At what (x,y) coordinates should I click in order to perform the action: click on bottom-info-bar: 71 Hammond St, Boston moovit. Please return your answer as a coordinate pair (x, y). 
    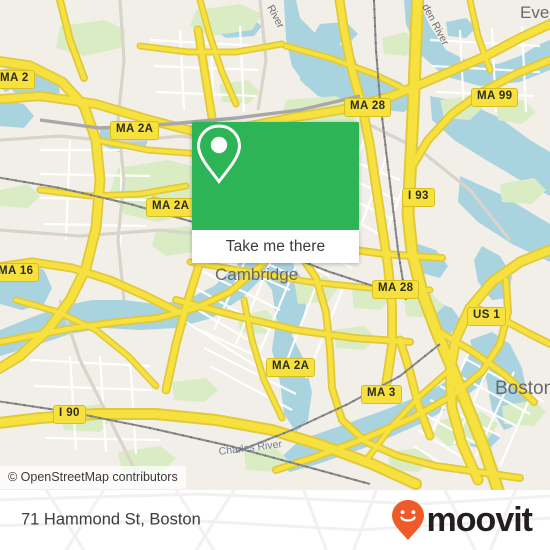
    Looking at the image, I should click on (275, 520).